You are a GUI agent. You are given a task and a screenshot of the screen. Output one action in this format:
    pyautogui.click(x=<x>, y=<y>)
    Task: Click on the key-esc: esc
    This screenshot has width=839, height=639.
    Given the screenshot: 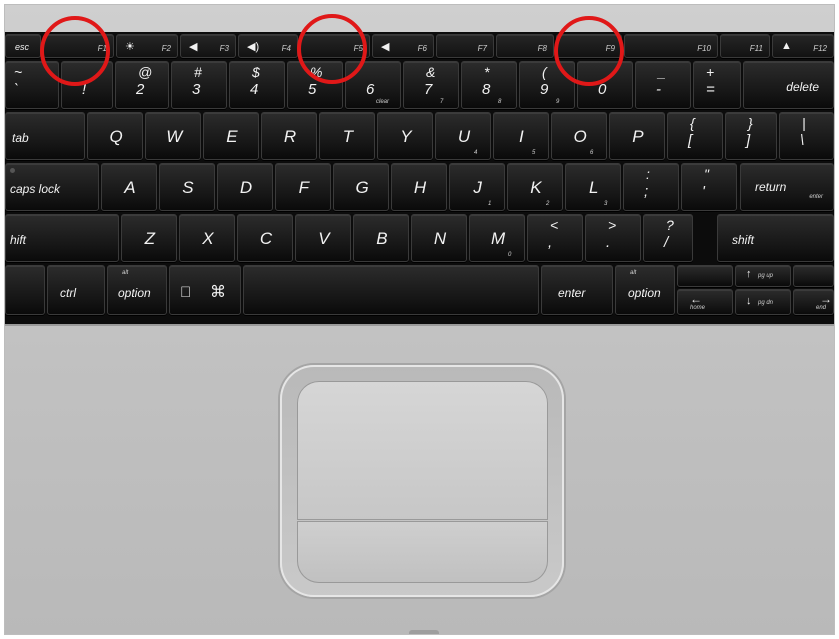 What is the action you would take?
    pyautogui.click(x=23, y=46)
    